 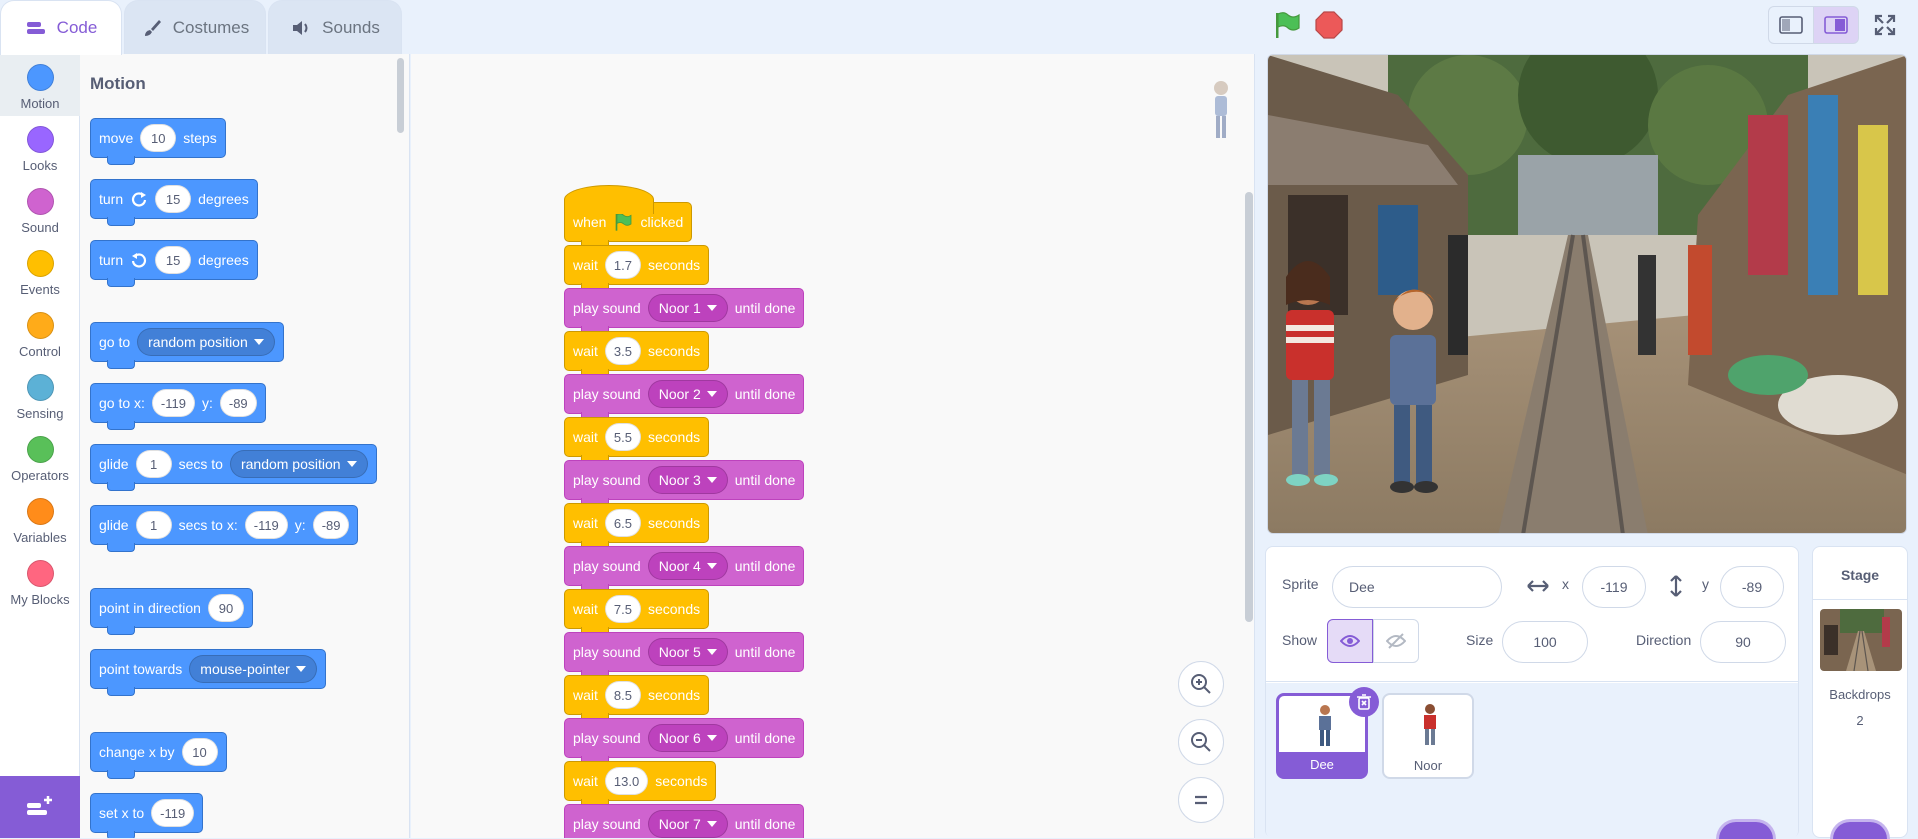 What do you see at coordinates (195, 27) in the screenshot?
I see `tab-costumes: Costumes` at bounding box center [195, 27].